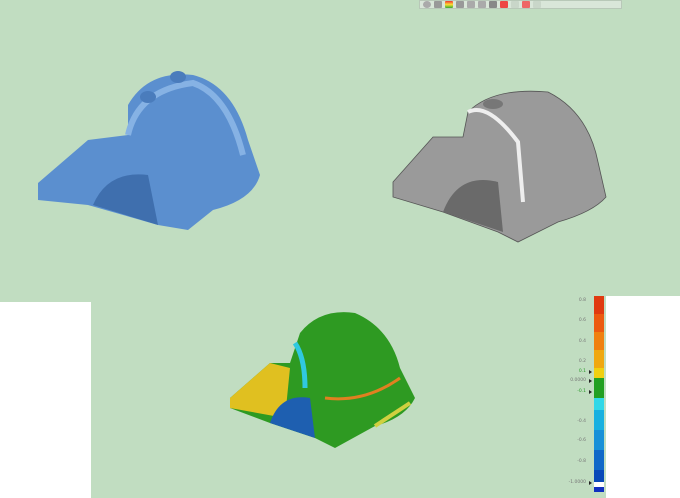 This screenshot has width=680, height=498. Describe the element at coordinates (493, 4) in the screenshot. I see `scene-icon` at that location.